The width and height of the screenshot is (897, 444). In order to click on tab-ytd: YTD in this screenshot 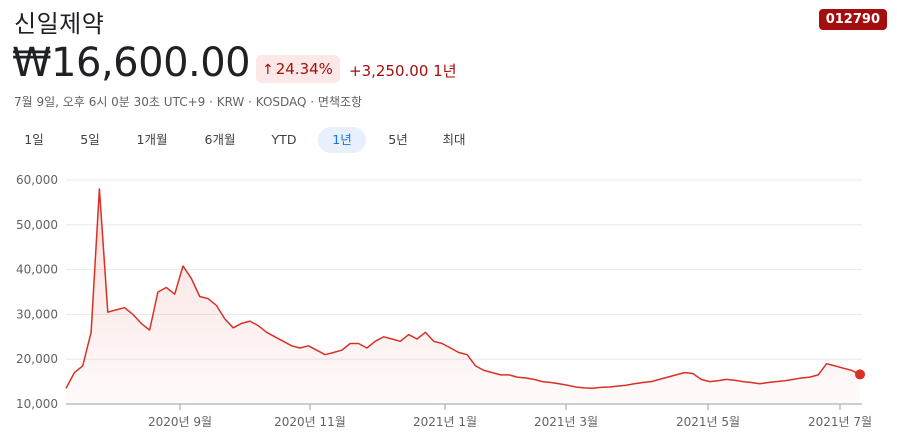, I will do `click(284, 140)`.